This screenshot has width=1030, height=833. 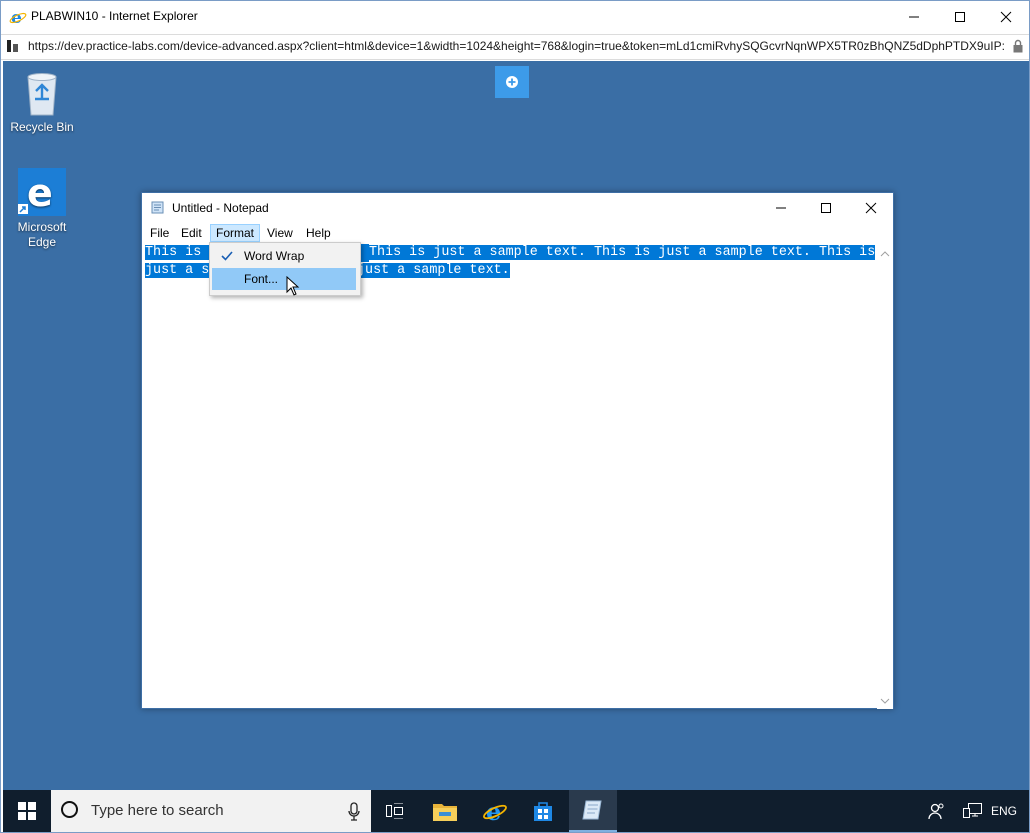 I want to click on network-button, so click(x=973, y=811).